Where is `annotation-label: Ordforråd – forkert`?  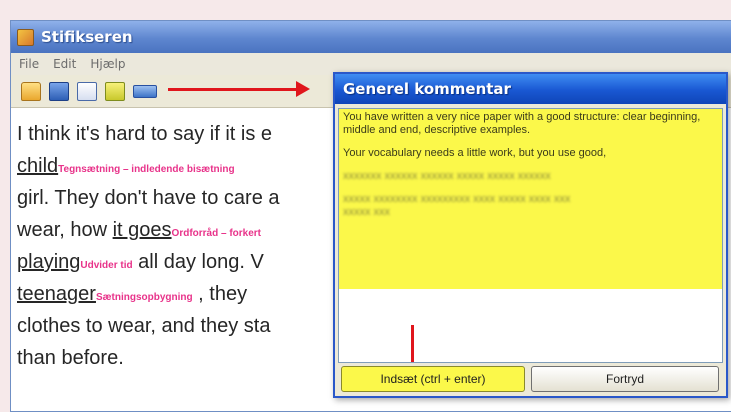
annotation-label: Ordforråd – forkert is located at coordinates (216, 233).